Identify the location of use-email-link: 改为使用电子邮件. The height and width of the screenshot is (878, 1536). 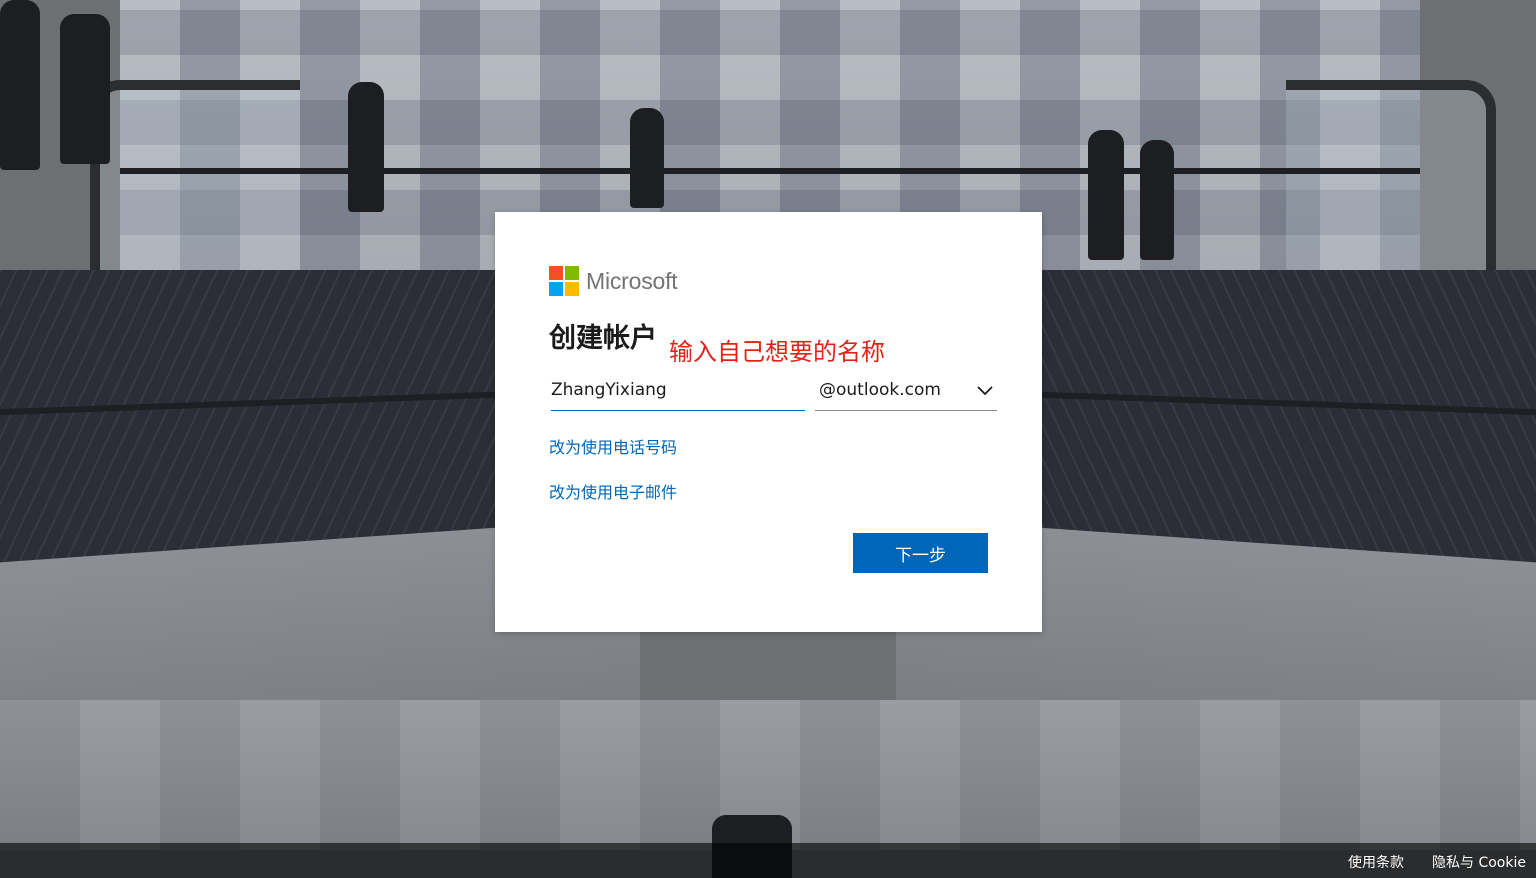
(613, 491).